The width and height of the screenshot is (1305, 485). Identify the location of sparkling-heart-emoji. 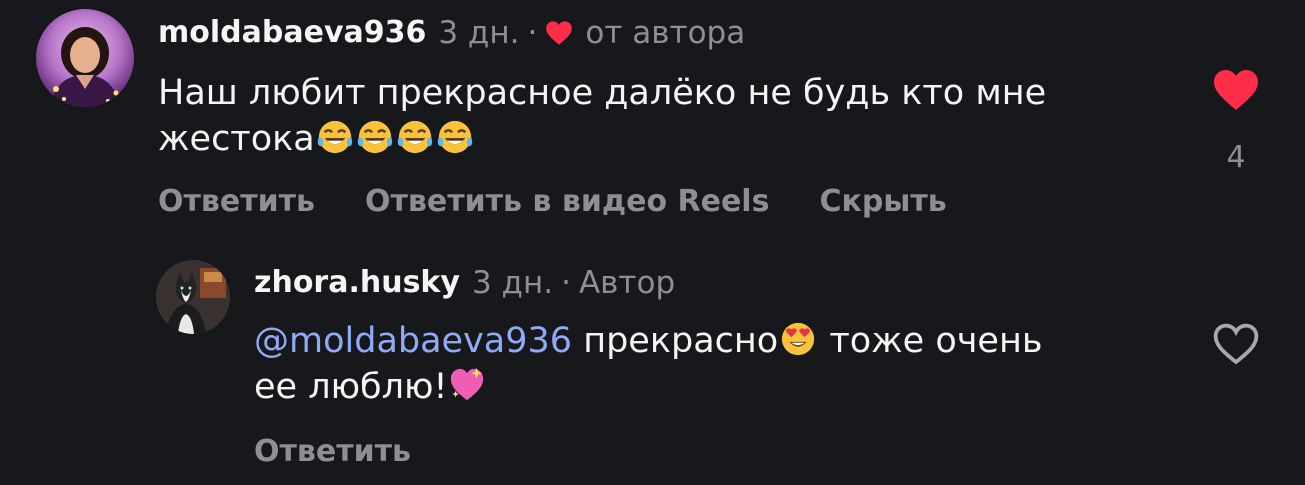
(467, 384).